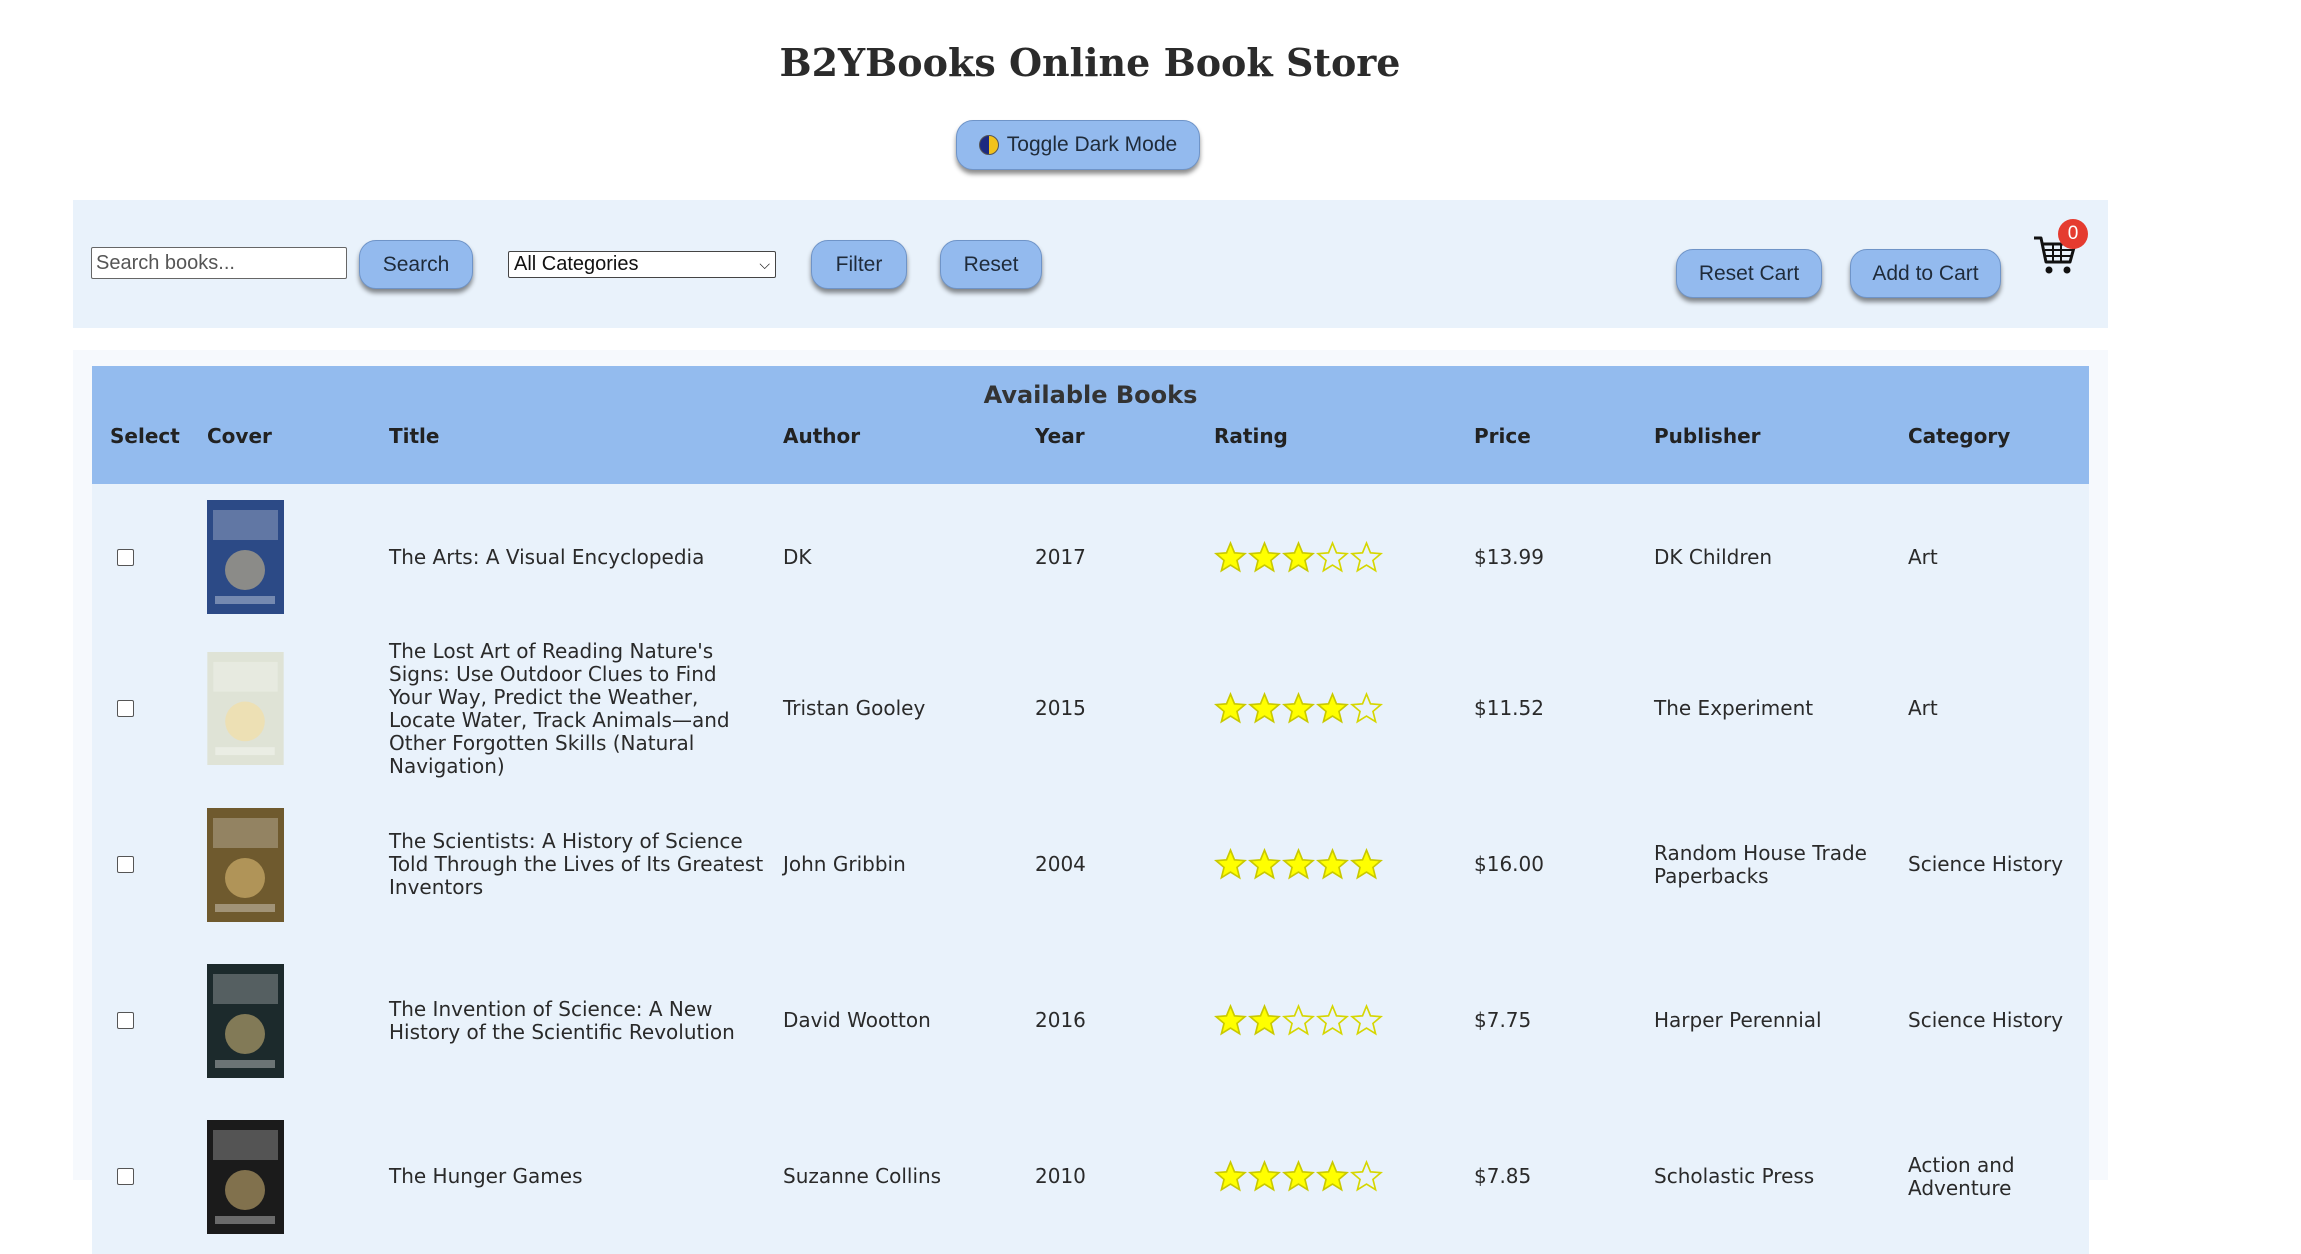 The height and width of the screenshot is (1254, 2301). I want to click on book-author: DK, so click(891, 557).